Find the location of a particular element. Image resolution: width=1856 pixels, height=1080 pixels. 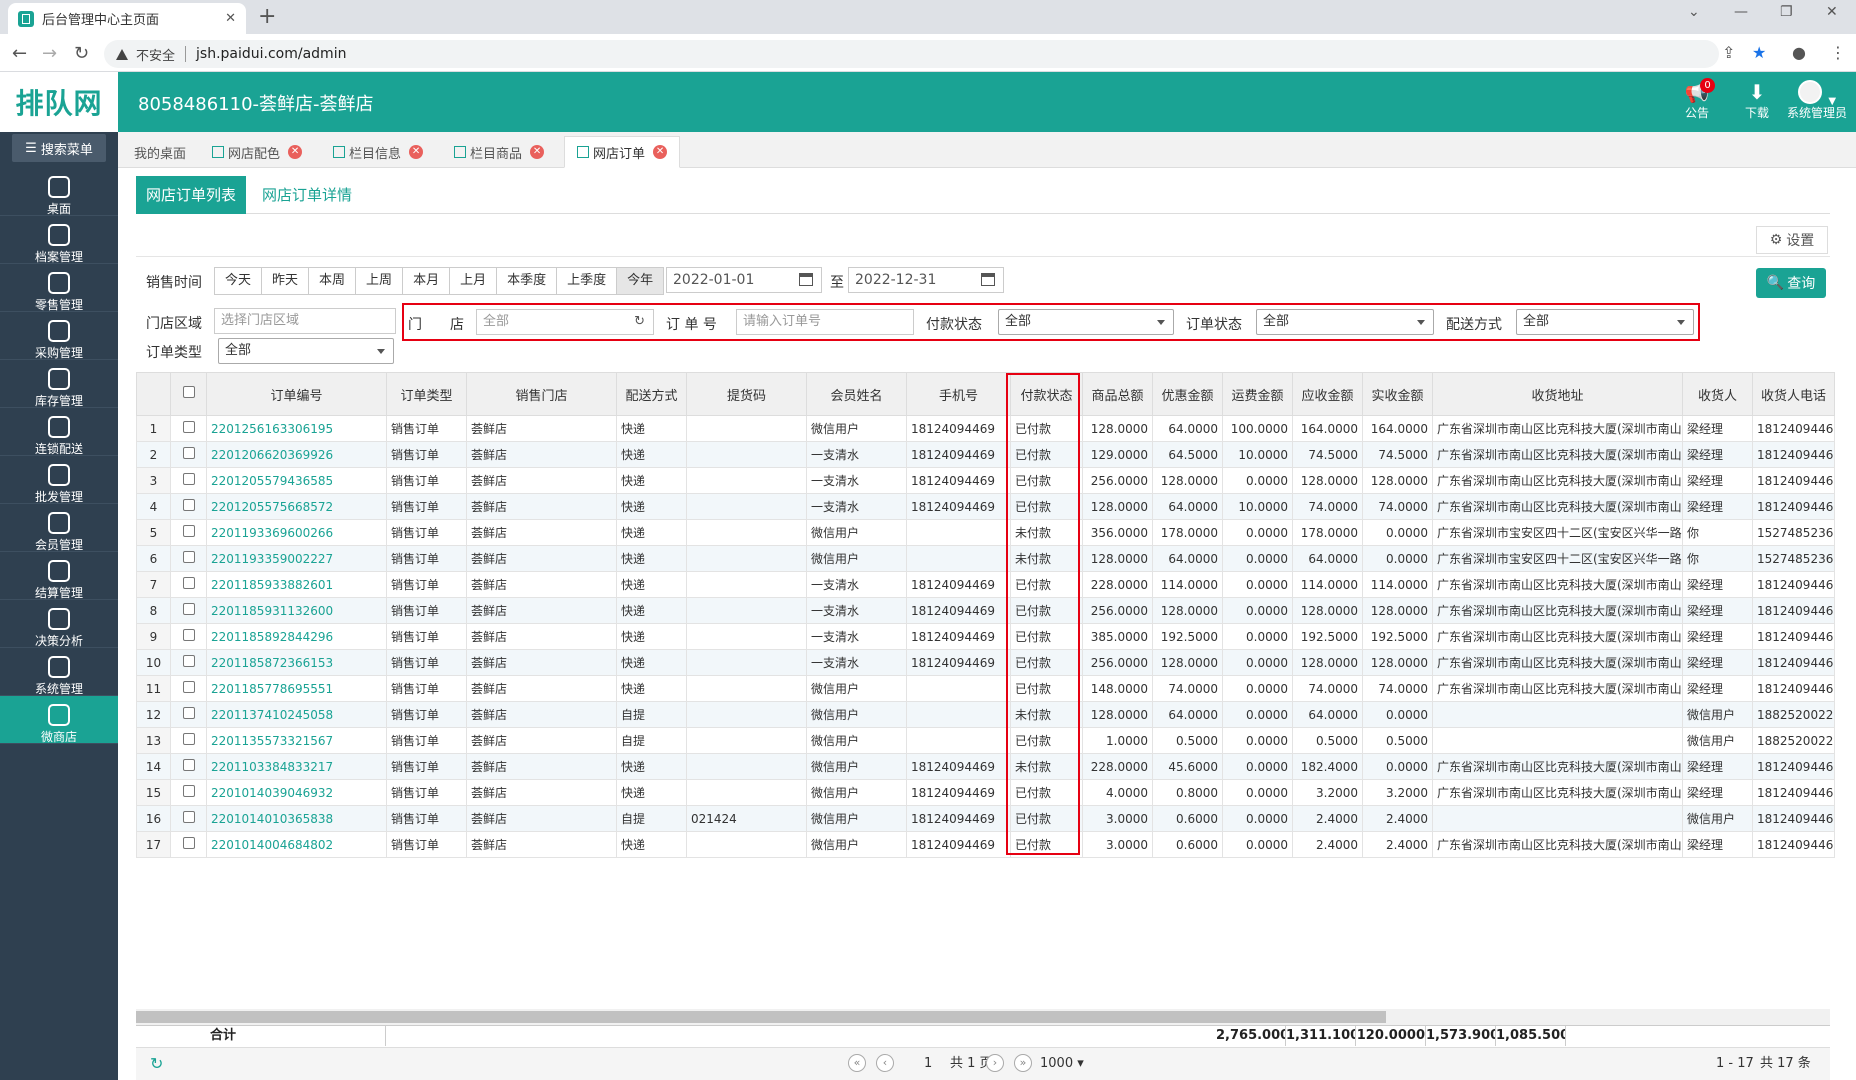

tab-column-goods: 栏目商品 ✕ is located at coordinates (499, 152).